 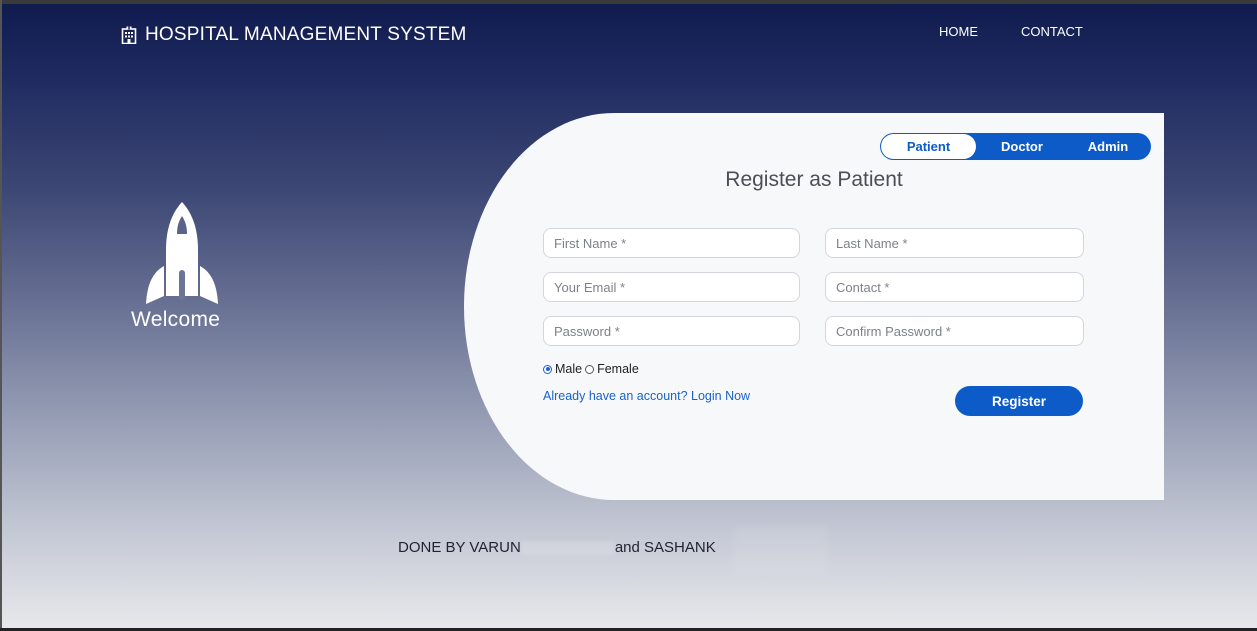 I want to click on register-button: Register, so click(x=1019, y=401).